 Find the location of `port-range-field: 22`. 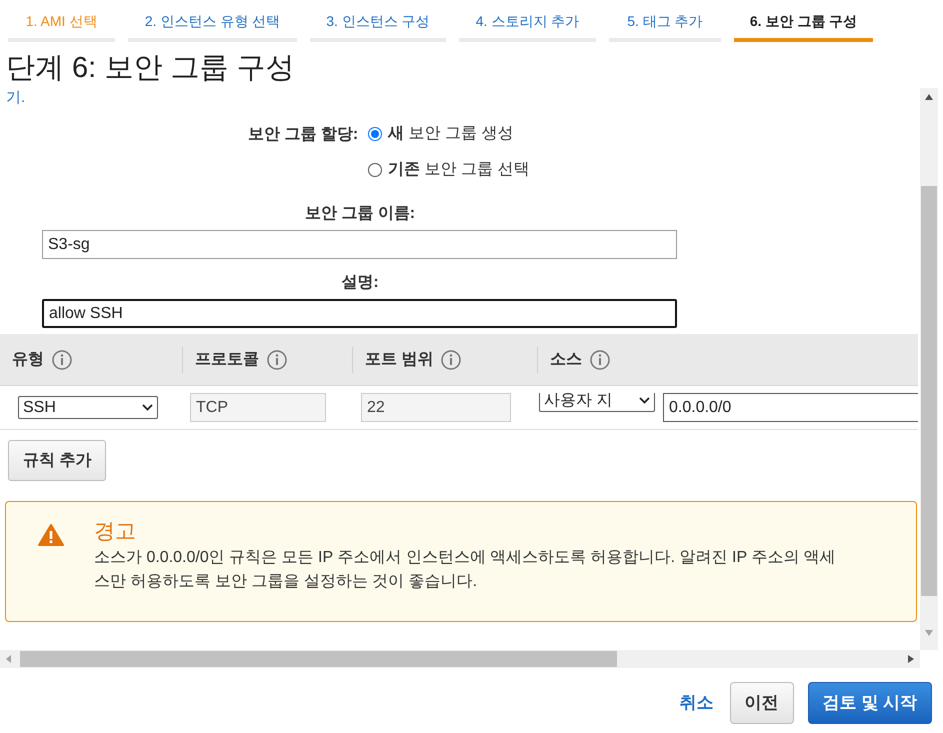

port-range-field: 22 is located at coordinates (436, 407).